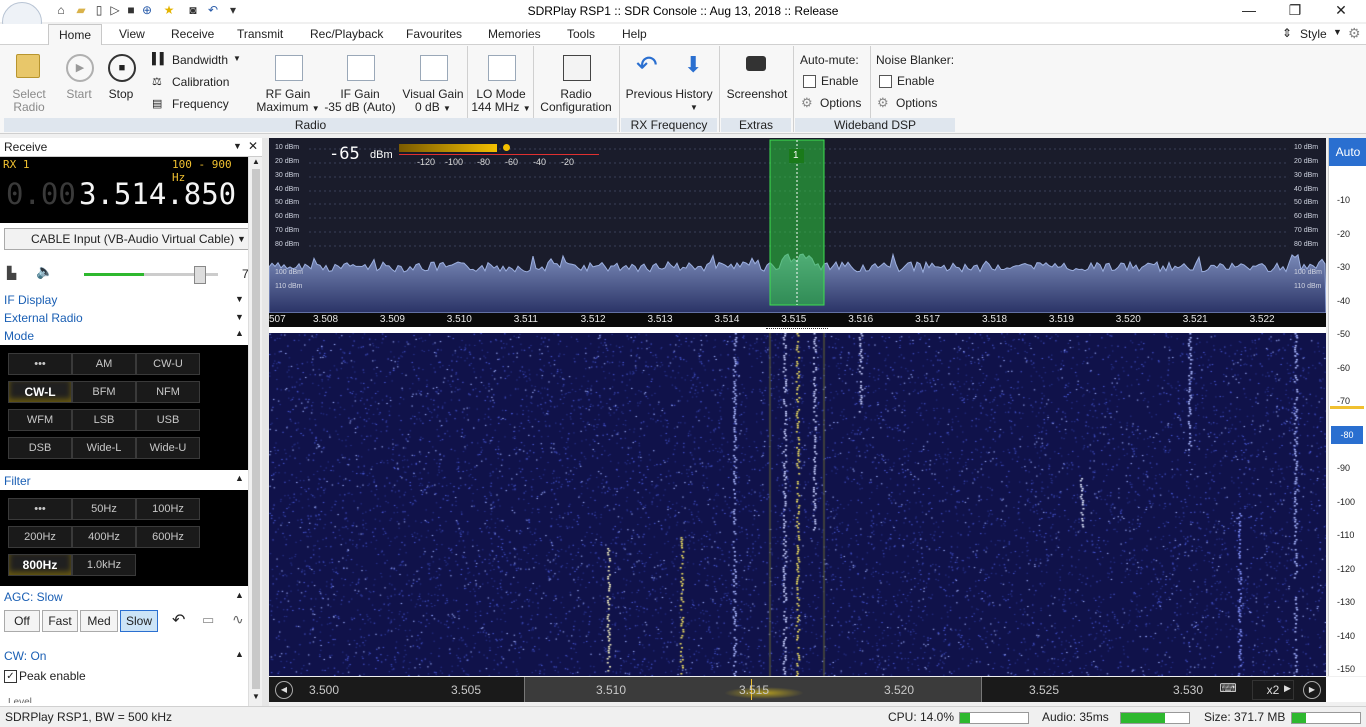 The image size is (1366, 727). What do you see at coordinates (104, 364) in the screenshot?
I see `mode-am-button: AM` at bounding box center [104, 364].